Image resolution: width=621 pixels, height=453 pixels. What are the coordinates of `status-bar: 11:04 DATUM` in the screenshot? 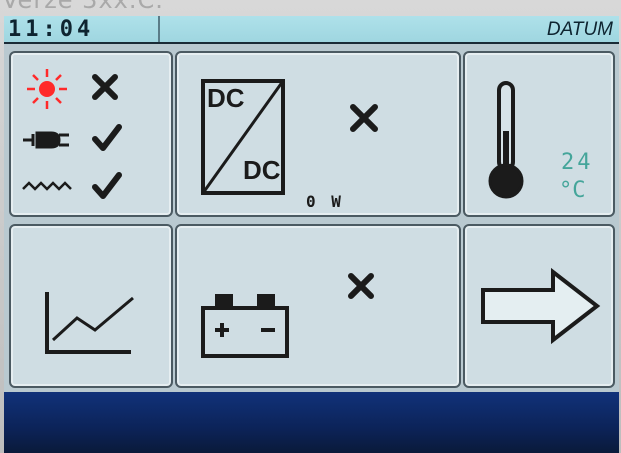 It's located at (311, 30).